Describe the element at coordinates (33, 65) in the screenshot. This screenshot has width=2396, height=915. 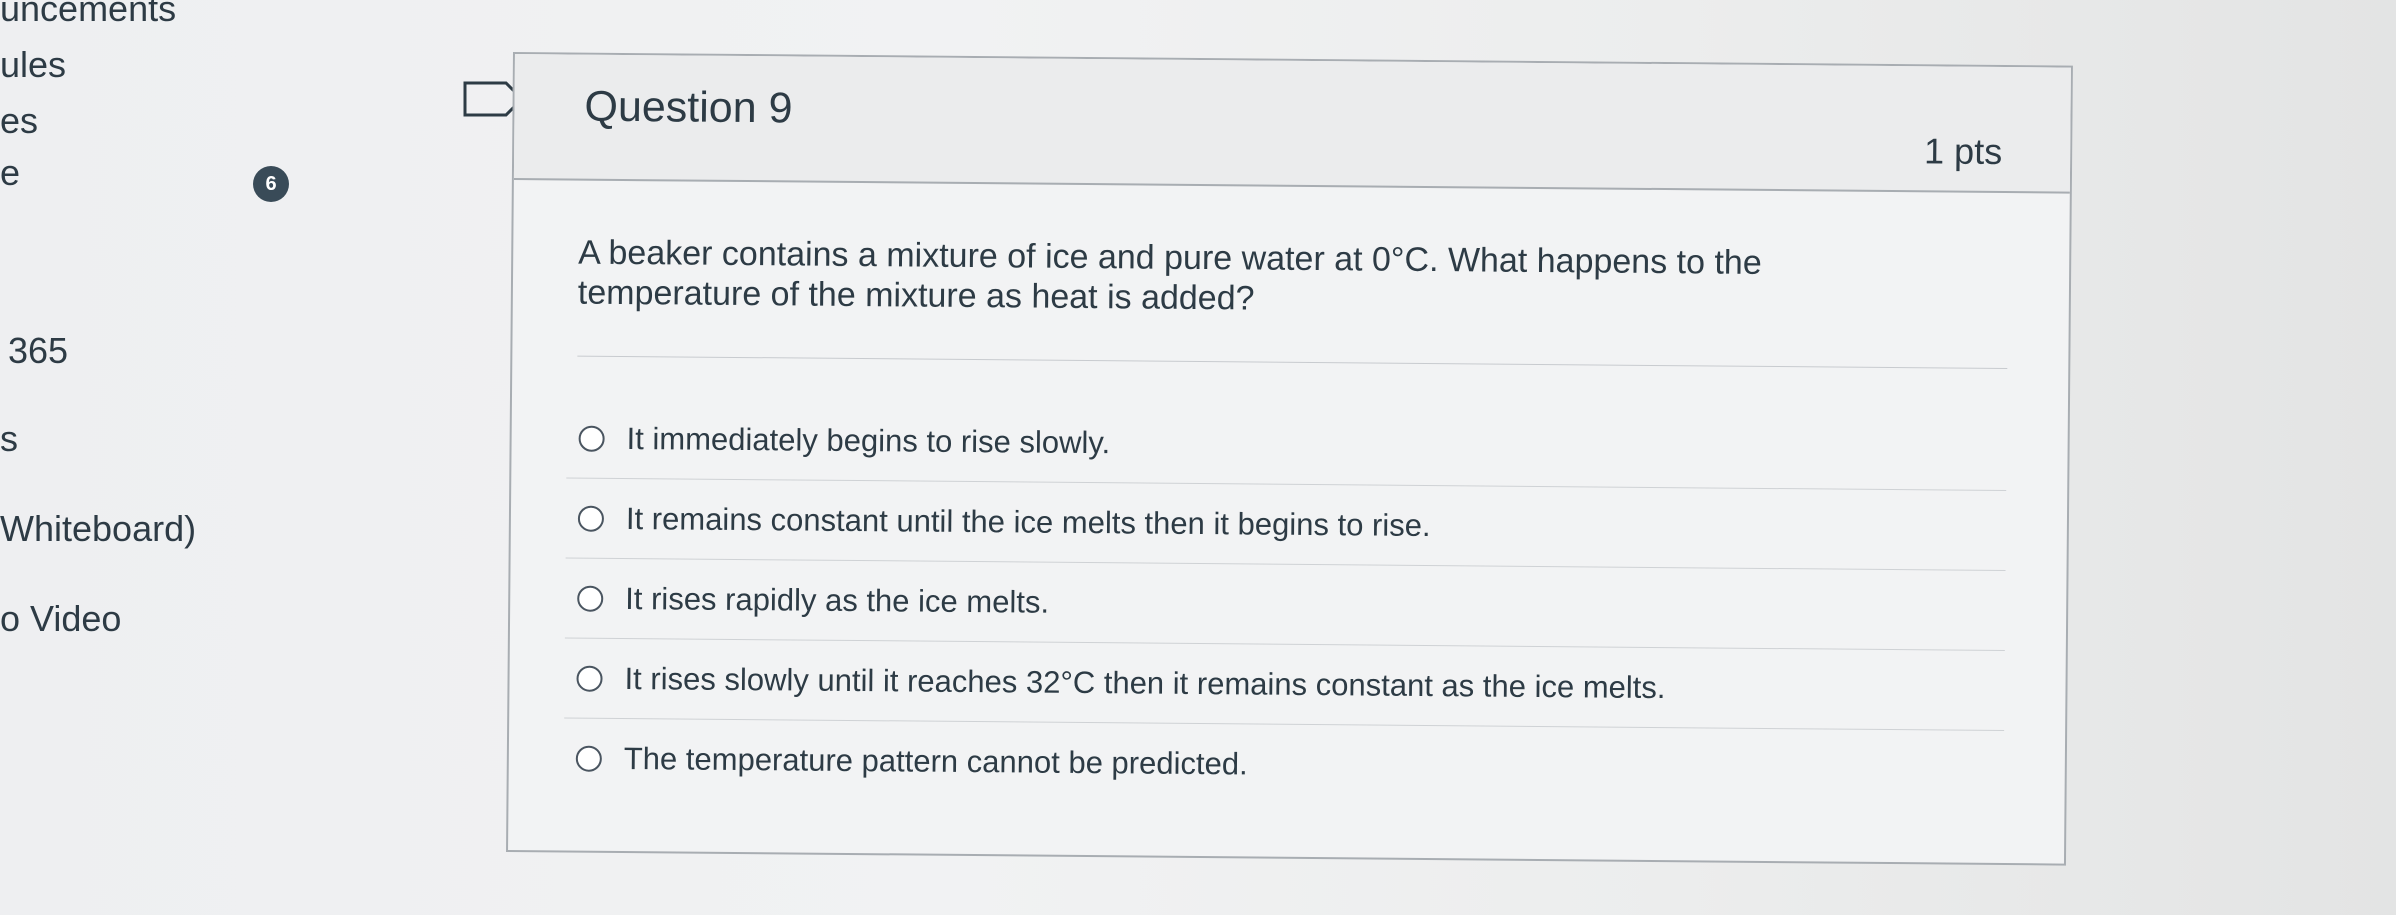
I see `nav-item-modules: ules` at that location.